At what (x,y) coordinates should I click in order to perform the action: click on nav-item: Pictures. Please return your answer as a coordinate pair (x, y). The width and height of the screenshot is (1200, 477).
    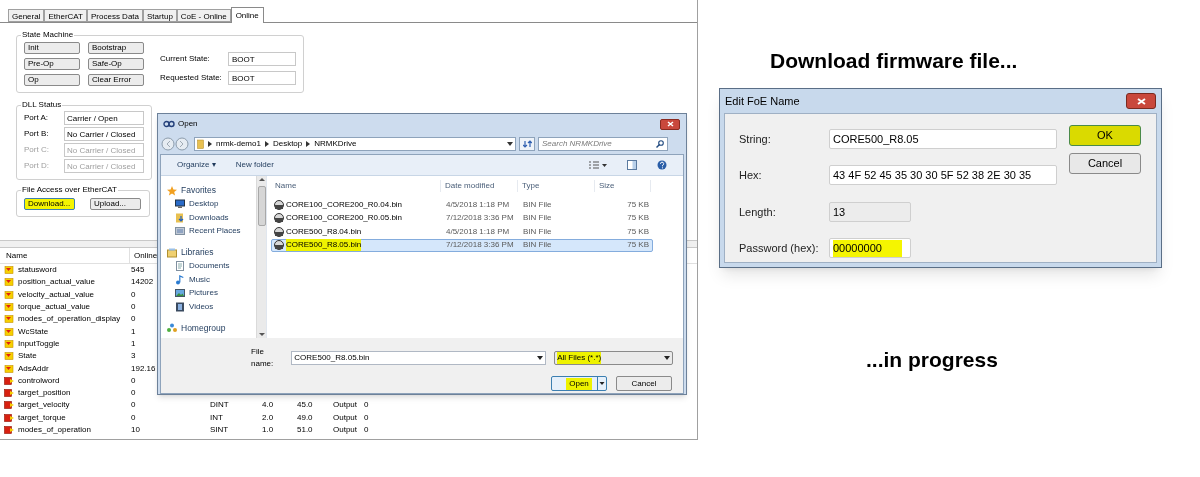
    Looking at the image, I should click on (203, 293).